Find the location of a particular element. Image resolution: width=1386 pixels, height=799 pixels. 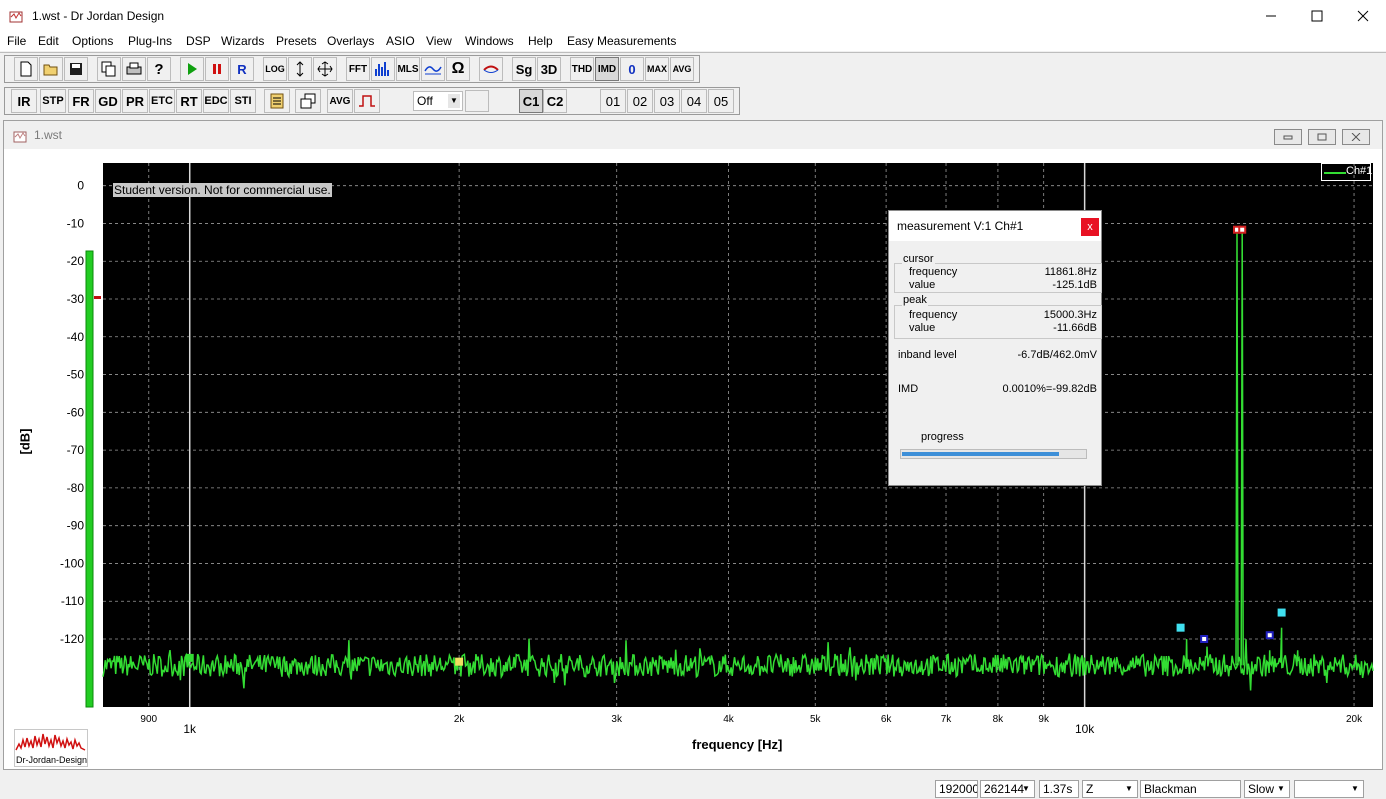

menu-options: Options is located at coordinates (92, 41).